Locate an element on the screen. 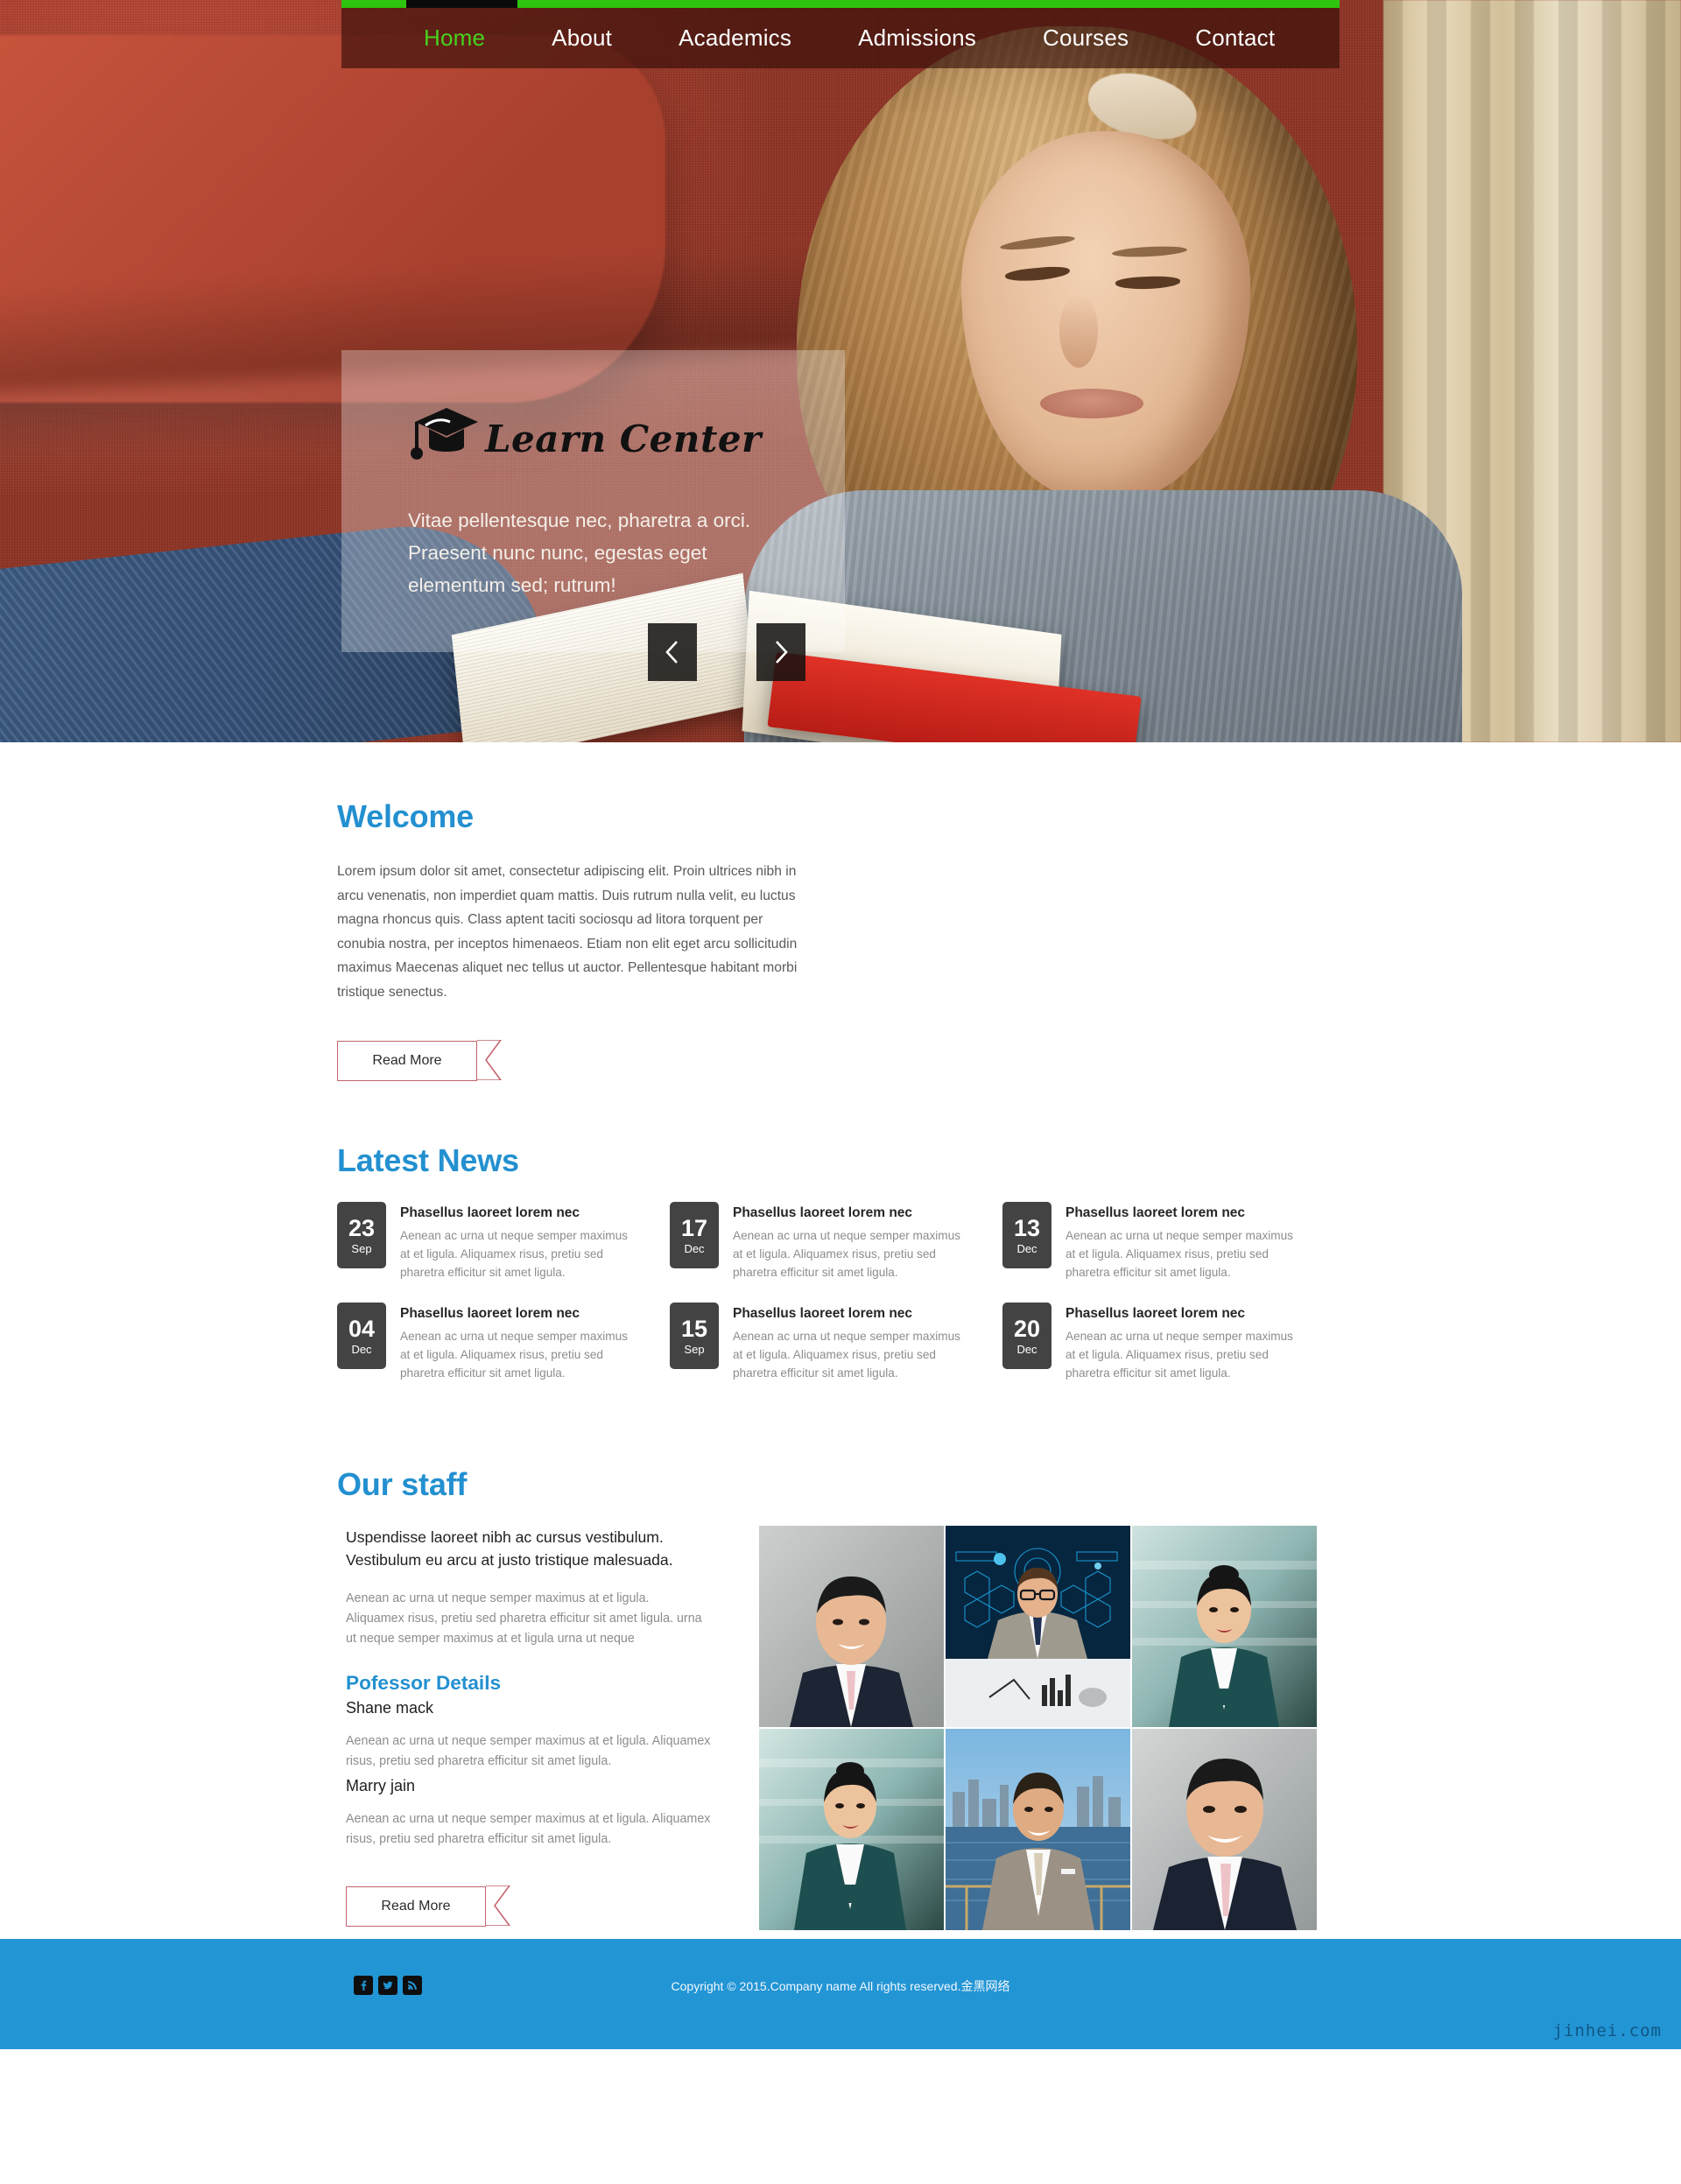 This screenshot has width=1681, height=2184. staff-read-more-button: Read More is located at coordinates (428, 1906).